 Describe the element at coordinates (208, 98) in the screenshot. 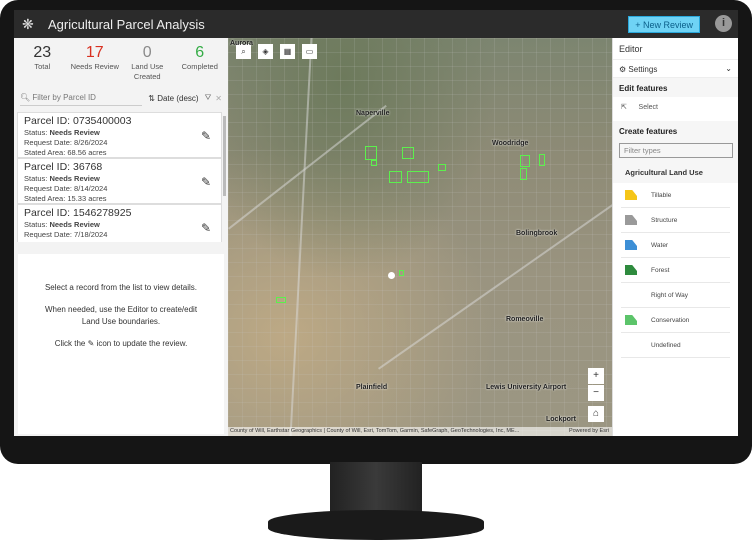

I see `filter-icon: ⛛` at that location.